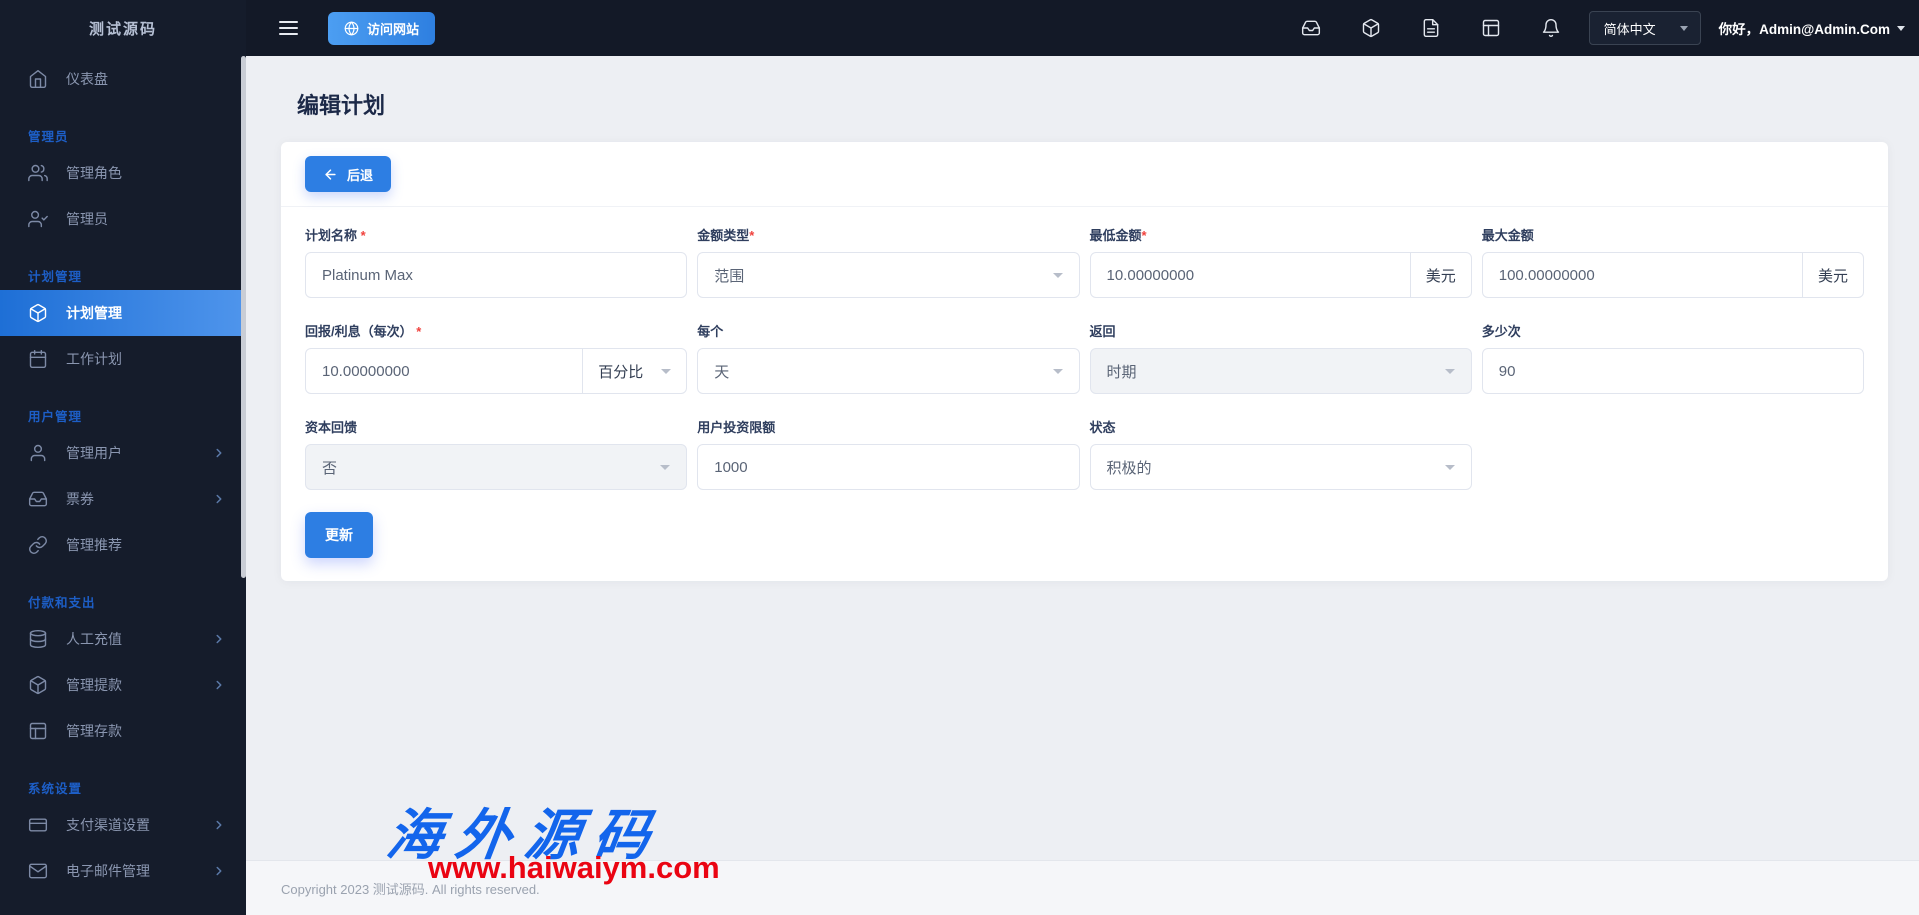 This screenshot has width=1919, height=915. I want to click on sidebar-section-plan: 计划管理, so click(55, 277).